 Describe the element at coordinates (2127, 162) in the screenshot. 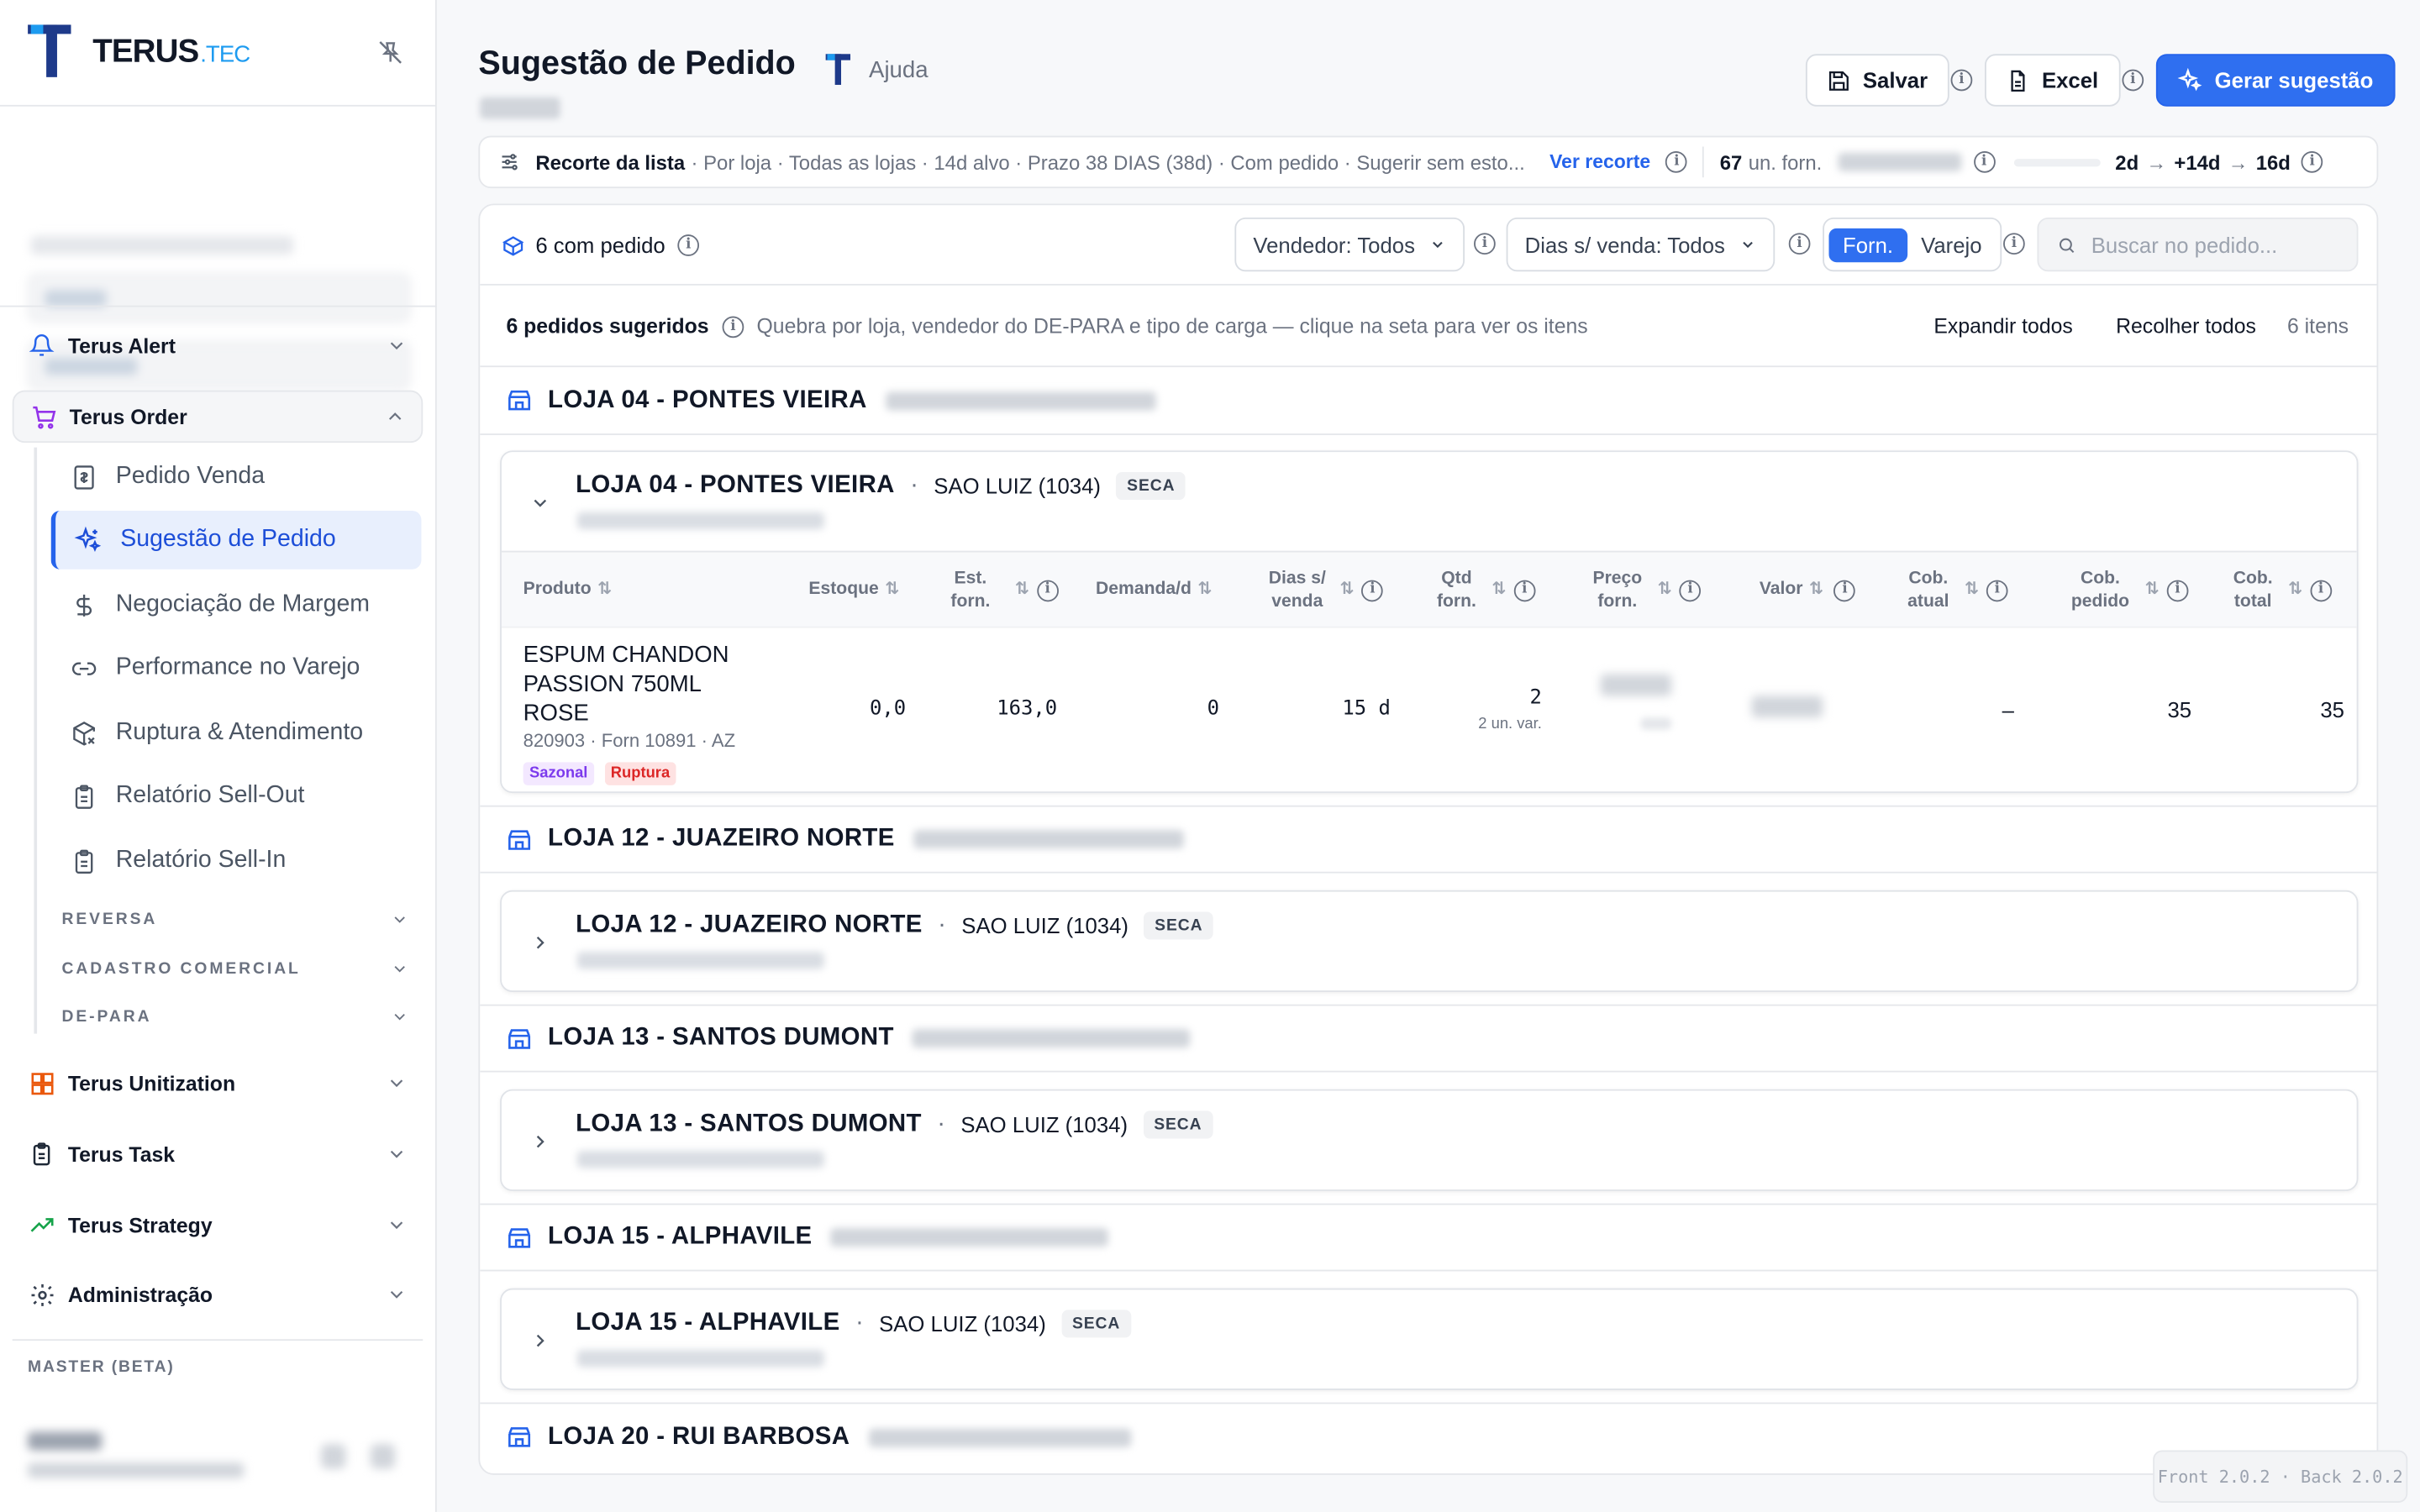

I see `days-from: 2d` at that location.